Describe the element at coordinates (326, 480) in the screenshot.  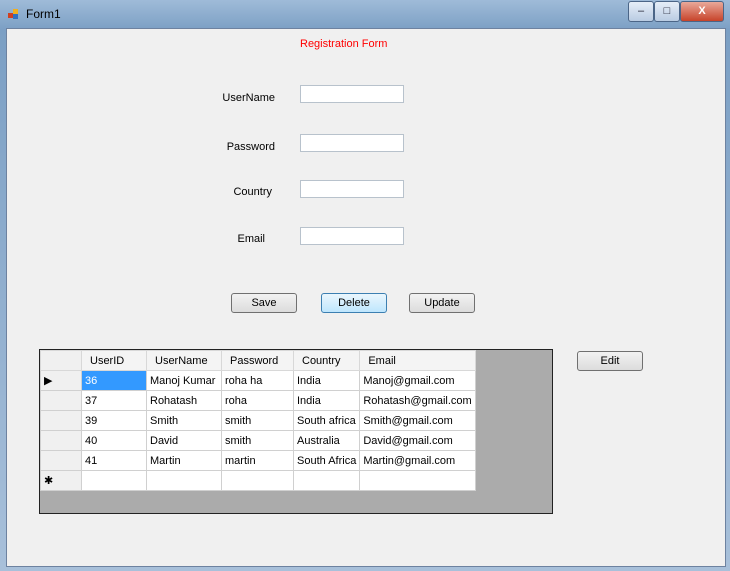
I see `new-cell-country` at that location.